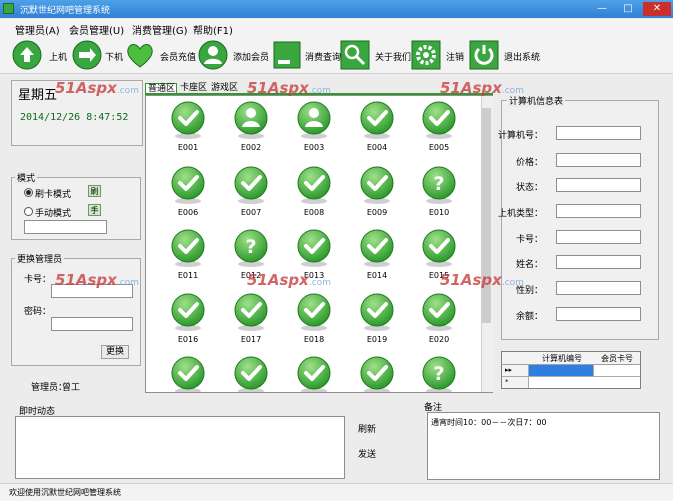 The width and height of the screenshot is (673, 501). What do you see at coordinates (65, 227) in the screenshot?
I see `manual-input` at bounding box center [65, 227].